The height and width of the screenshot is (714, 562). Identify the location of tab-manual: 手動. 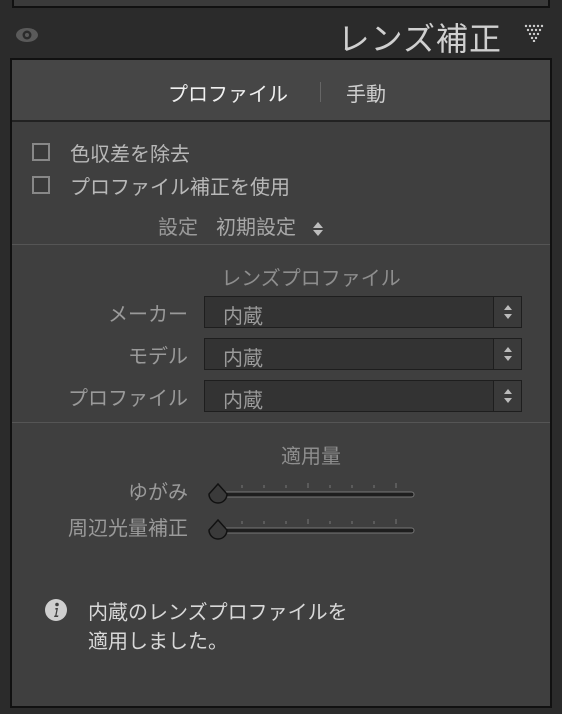
(366, 92).